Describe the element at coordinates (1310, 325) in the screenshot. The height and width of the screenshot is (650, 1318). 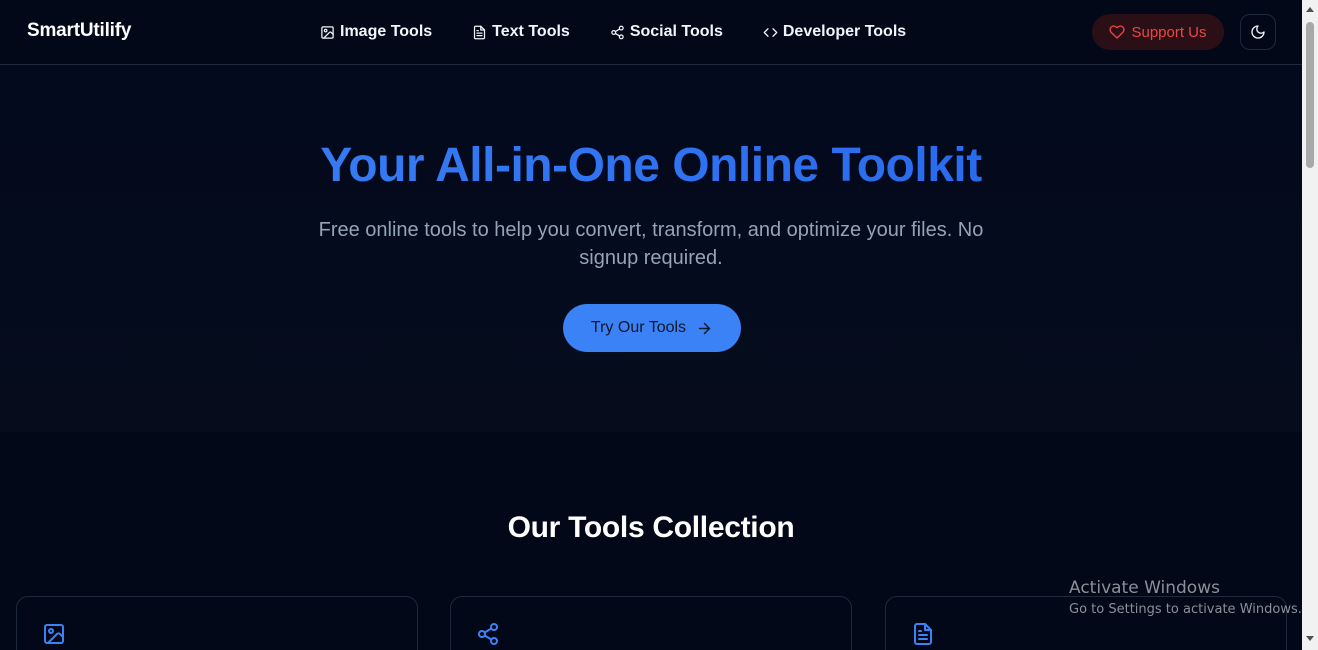
I see `vertical-scrollbar` at that location.